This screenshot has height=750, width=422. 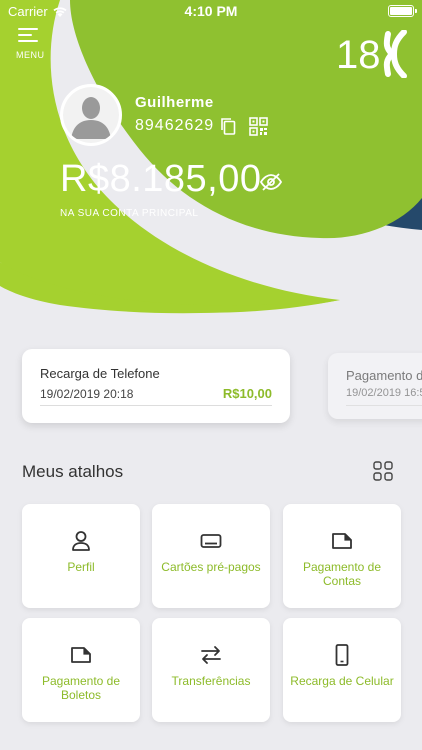 What do you see at coordinates (211, 556) in the screenshot?
I see `shortcut-prepaid-cards: Cartões pré-pagos` at bounding box center [211, 556].